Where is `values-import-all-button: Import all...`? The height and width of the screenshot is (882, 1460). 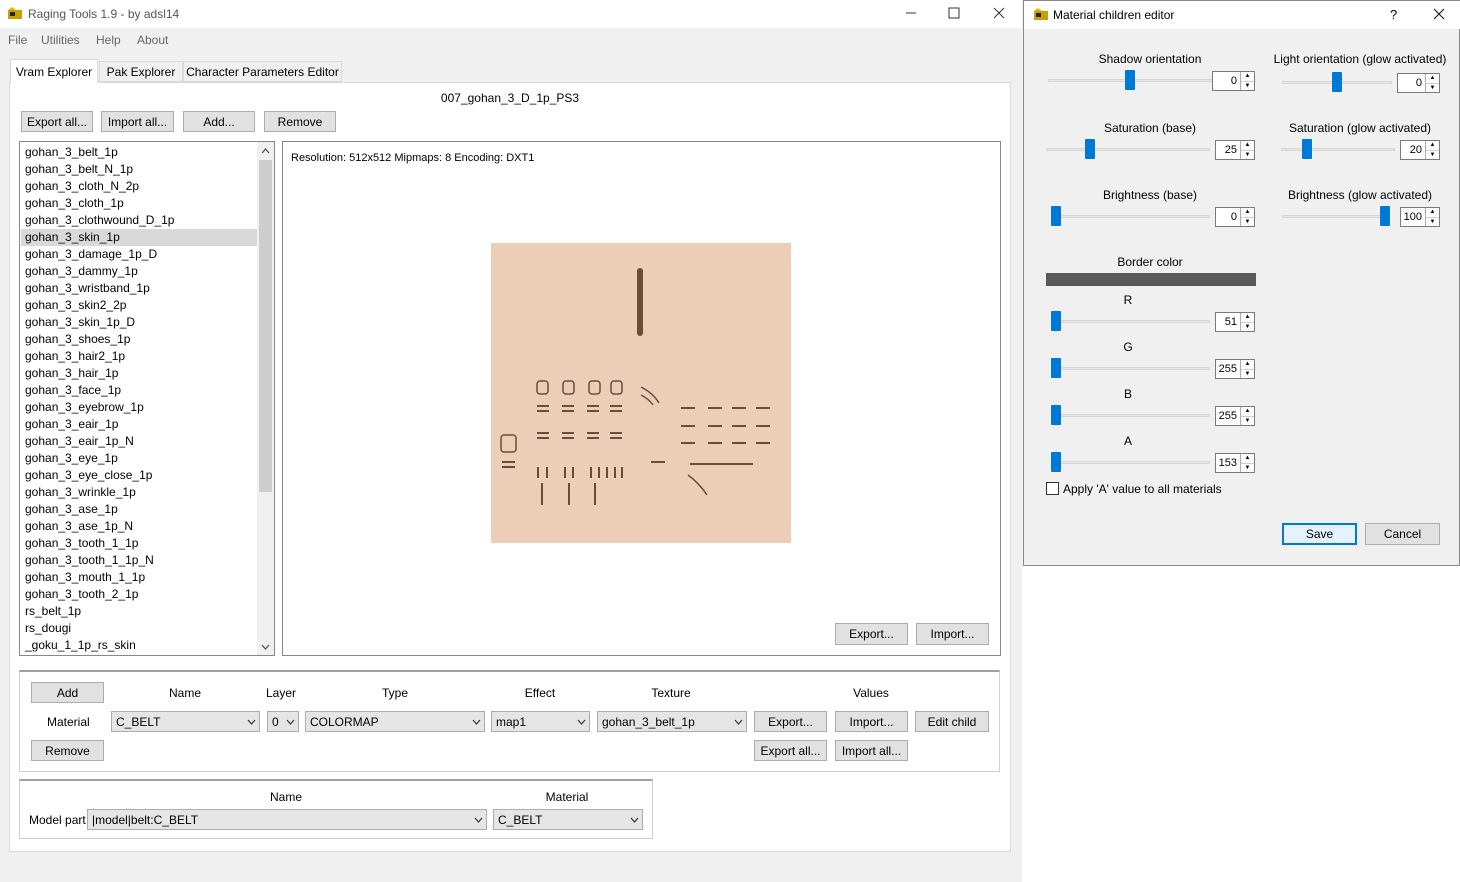 values-import-all-button: Import all... is located at coordinates (871, 750).